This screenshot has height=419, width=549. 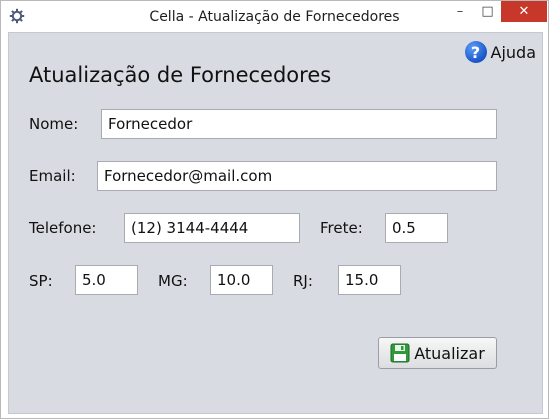 What do you see at coordinates (63, 228) in the screenshot?
I see `telefone-label: Telefone:` at bounding box center [63, 228].